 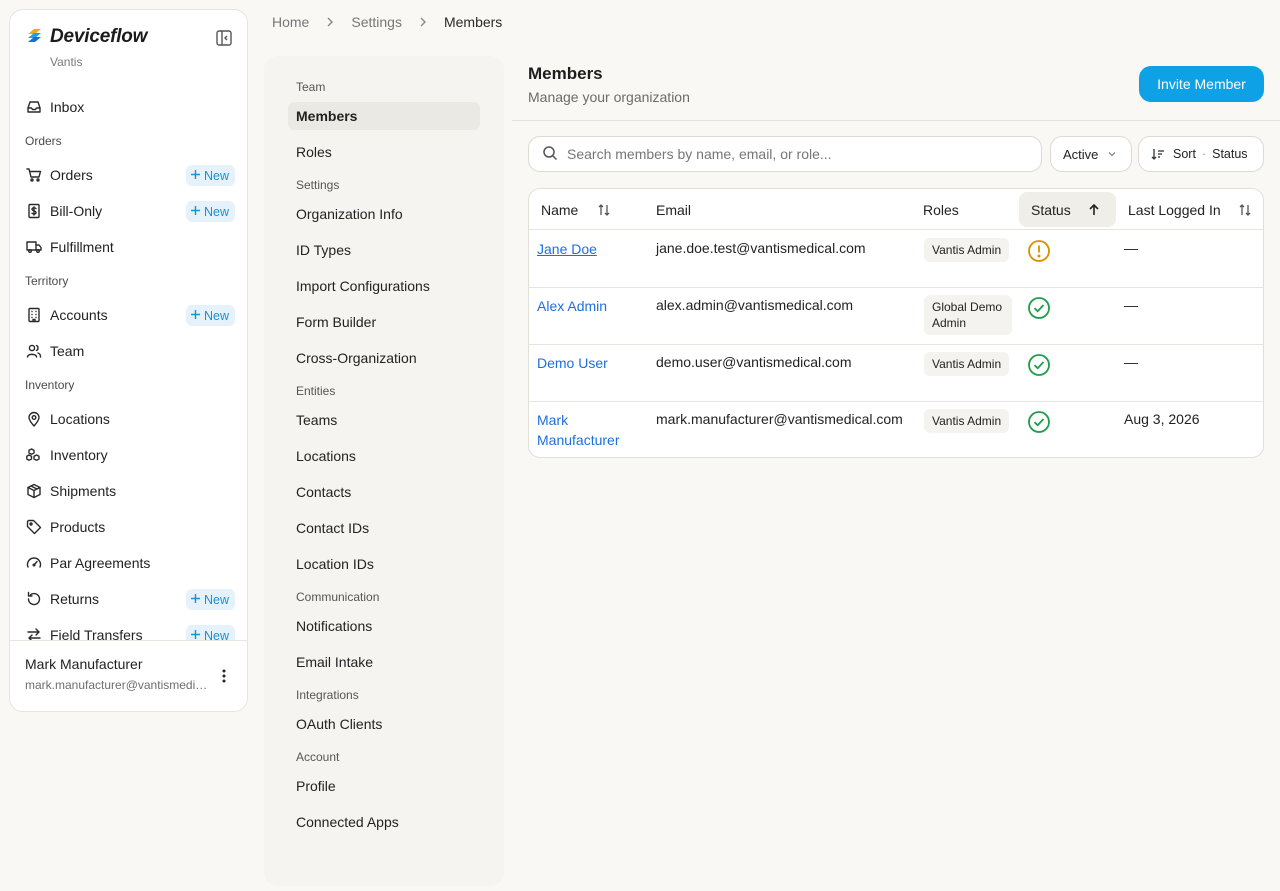 What do you see at coordinates (34, 37) in the screenshot?
I see `deviceflow-logo-icon` at bounding box center [34, 37].